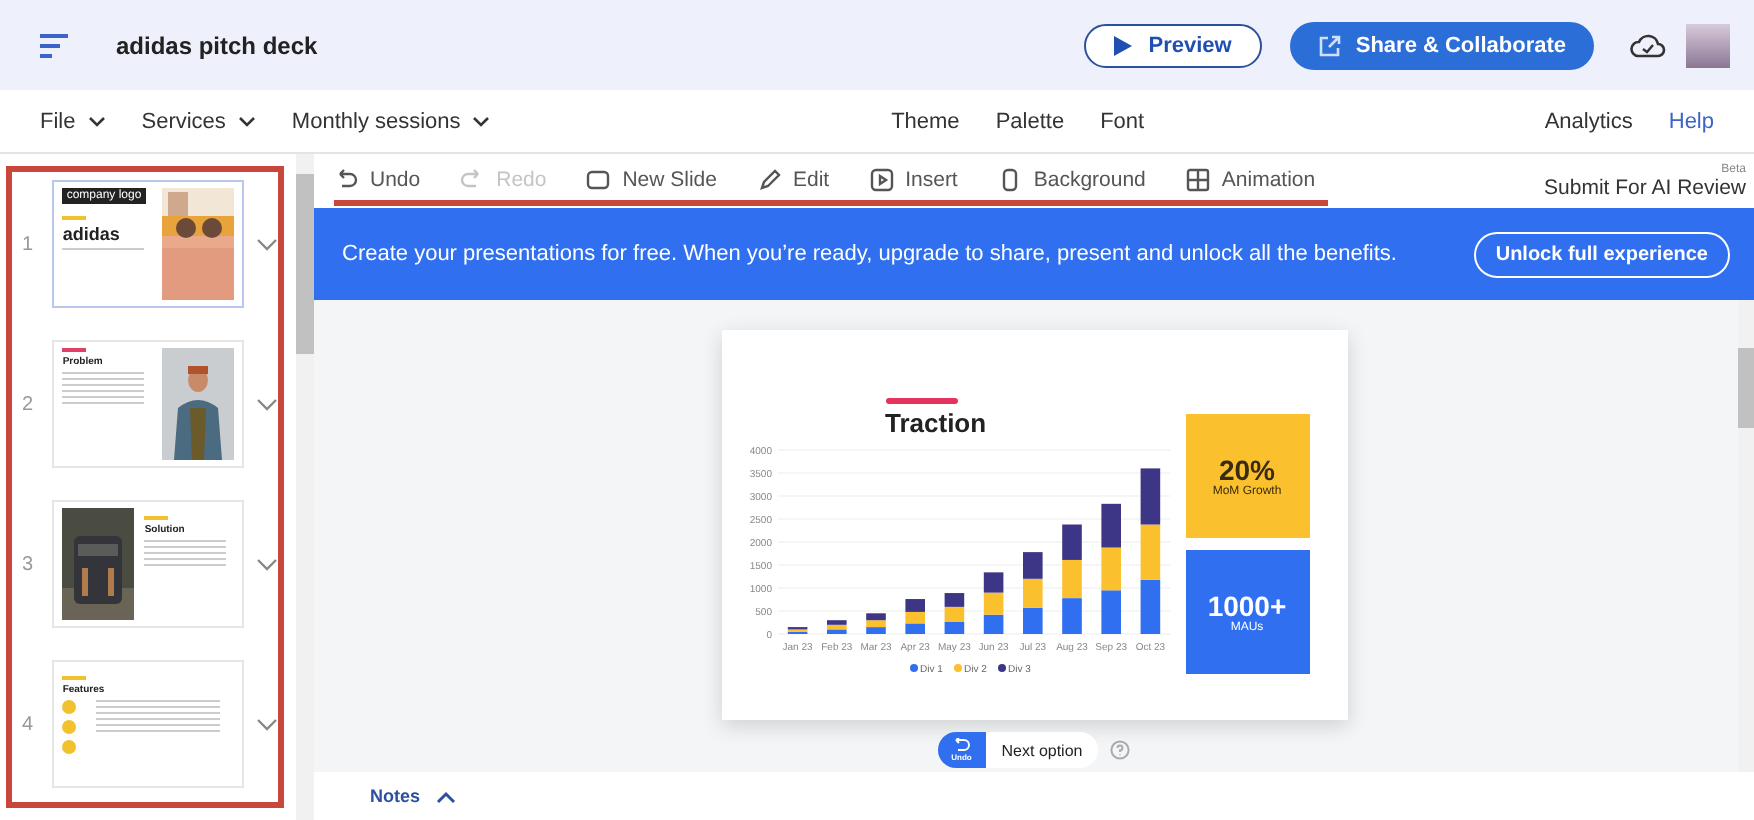 Image resolution: width=1754 pixels, height=820 pixels. I want to click on avatar, so click(1708, 45).